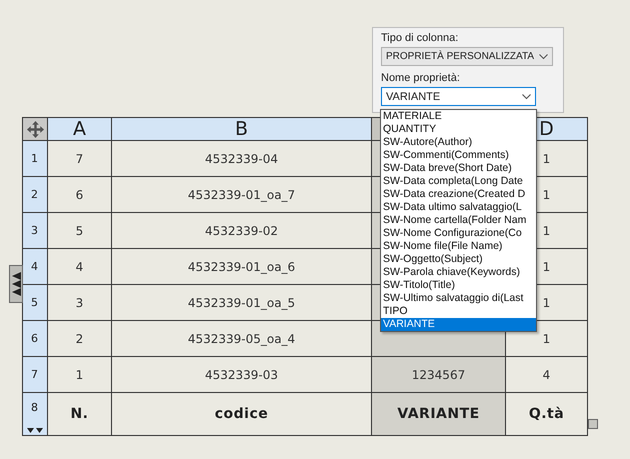  I want to click on row-number: 3, so click(34, 230).